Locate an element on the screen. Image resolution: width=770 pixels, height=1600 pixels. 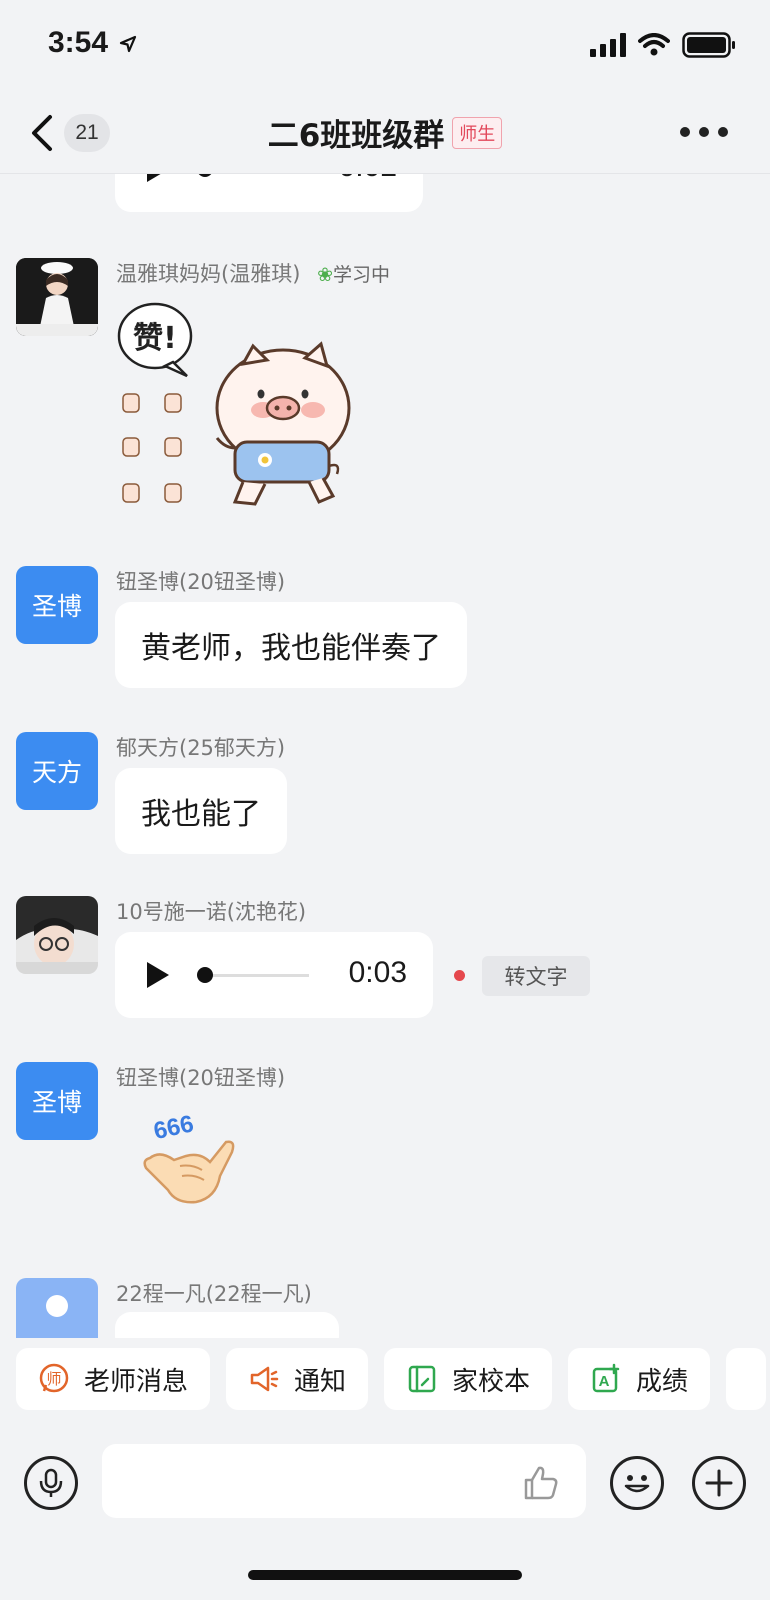
status-bar: 3:54 is located at coordinates (385, 46).